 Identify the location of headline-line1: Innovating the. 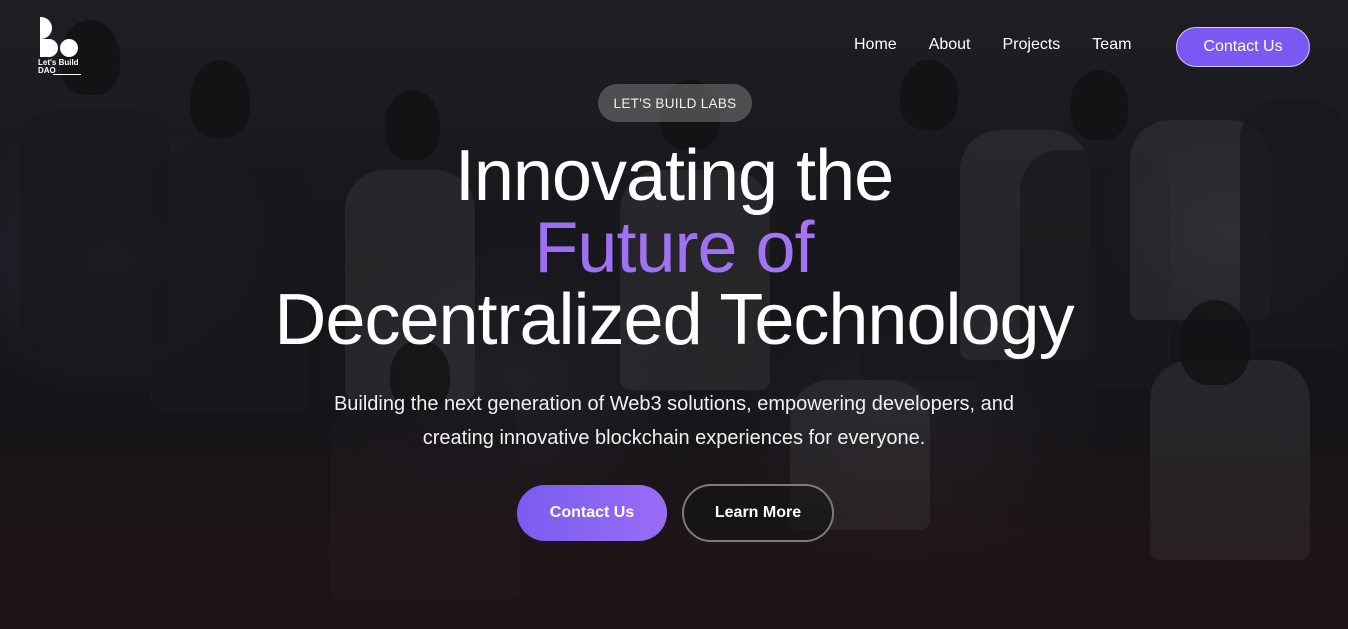
(674, 176).